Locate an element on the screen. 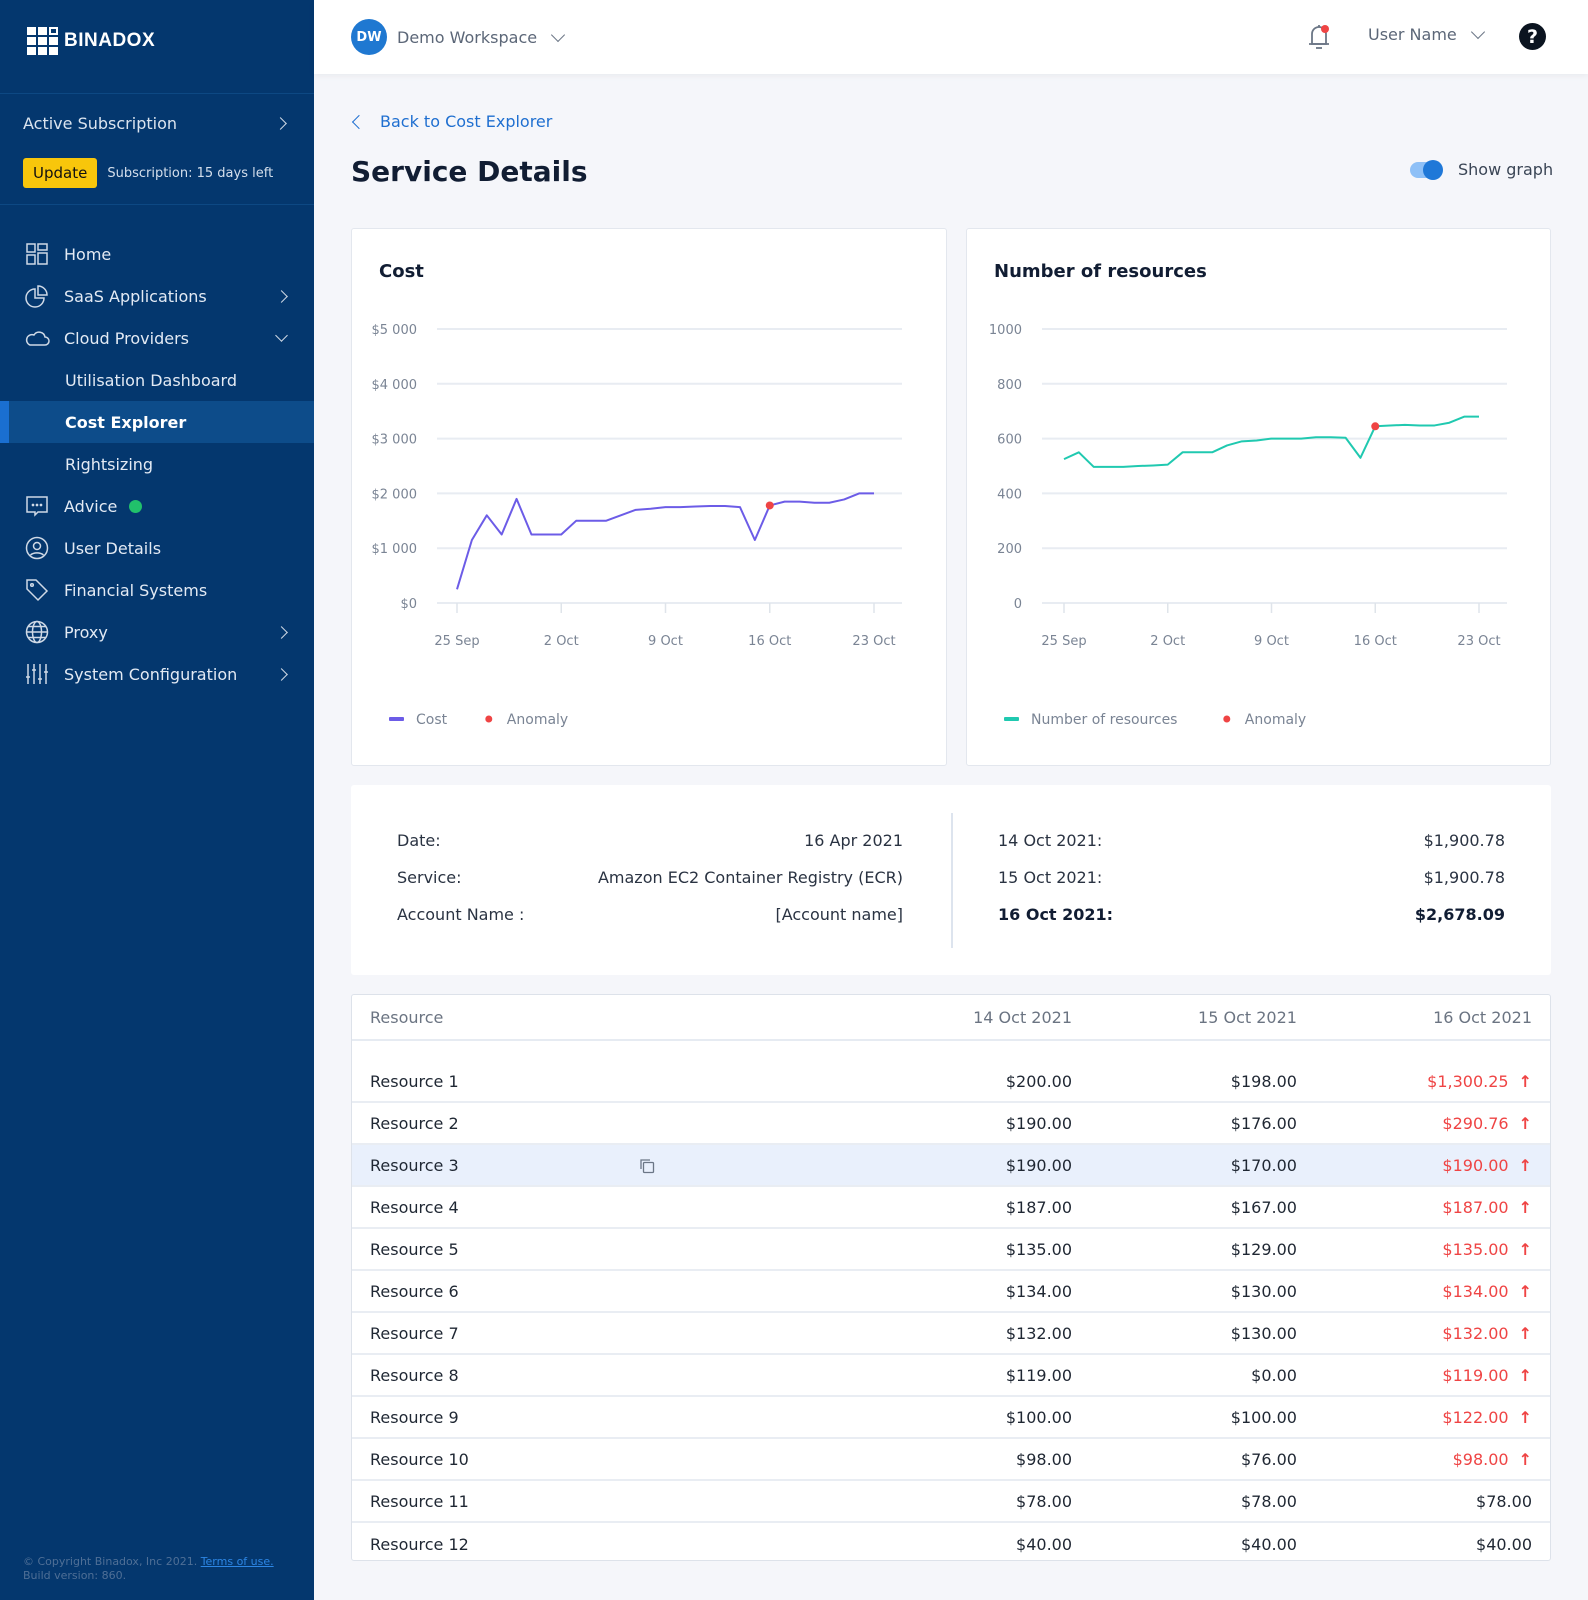 The image size is (1588, 1600). table-row: Resource 9 $100.00 $100.00 $122.00 ↑ is located at coordinates (951, 1418).